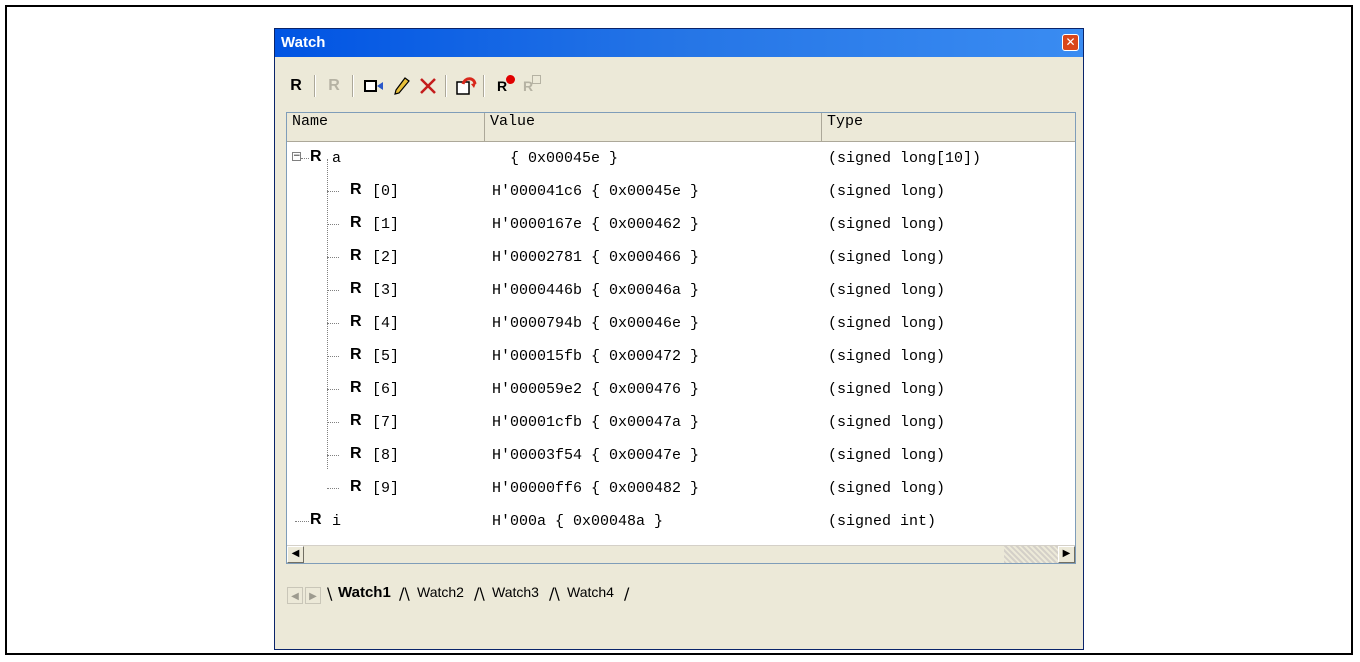  Describe the element at coordinates (466, 86) in the screenshot. I see `refresh-icon` at that location.